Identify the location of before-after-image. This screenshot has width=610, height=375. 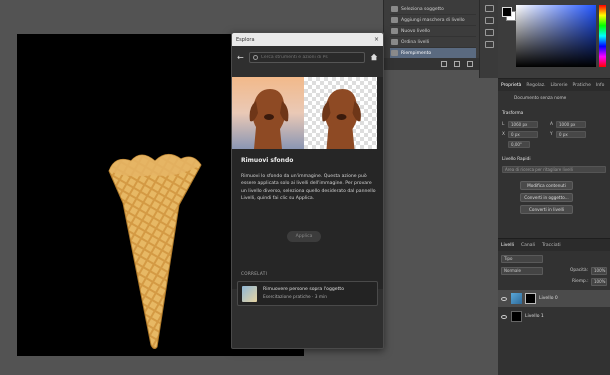
(304, 113).